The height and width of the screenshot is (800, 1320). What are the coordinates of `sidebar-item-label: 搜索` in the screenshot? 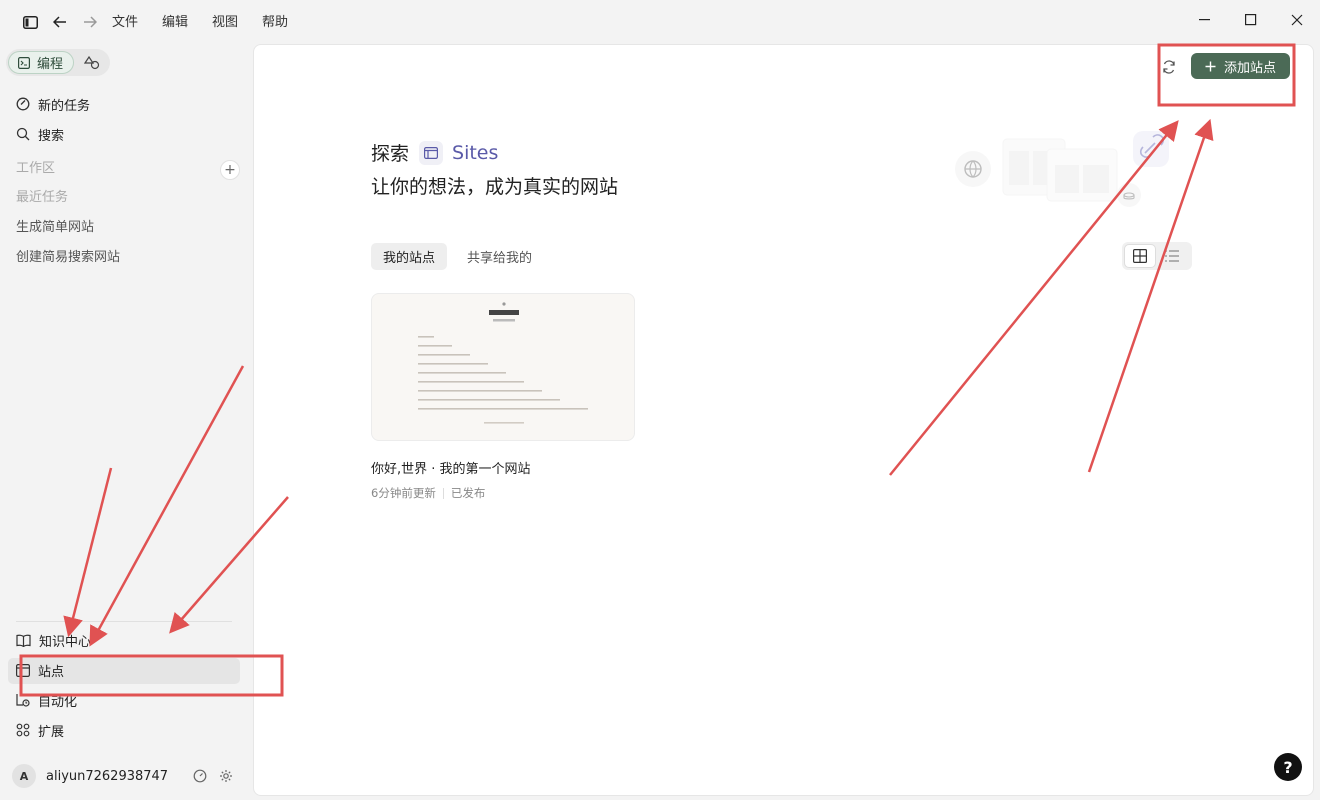 It's located at (51, 136).